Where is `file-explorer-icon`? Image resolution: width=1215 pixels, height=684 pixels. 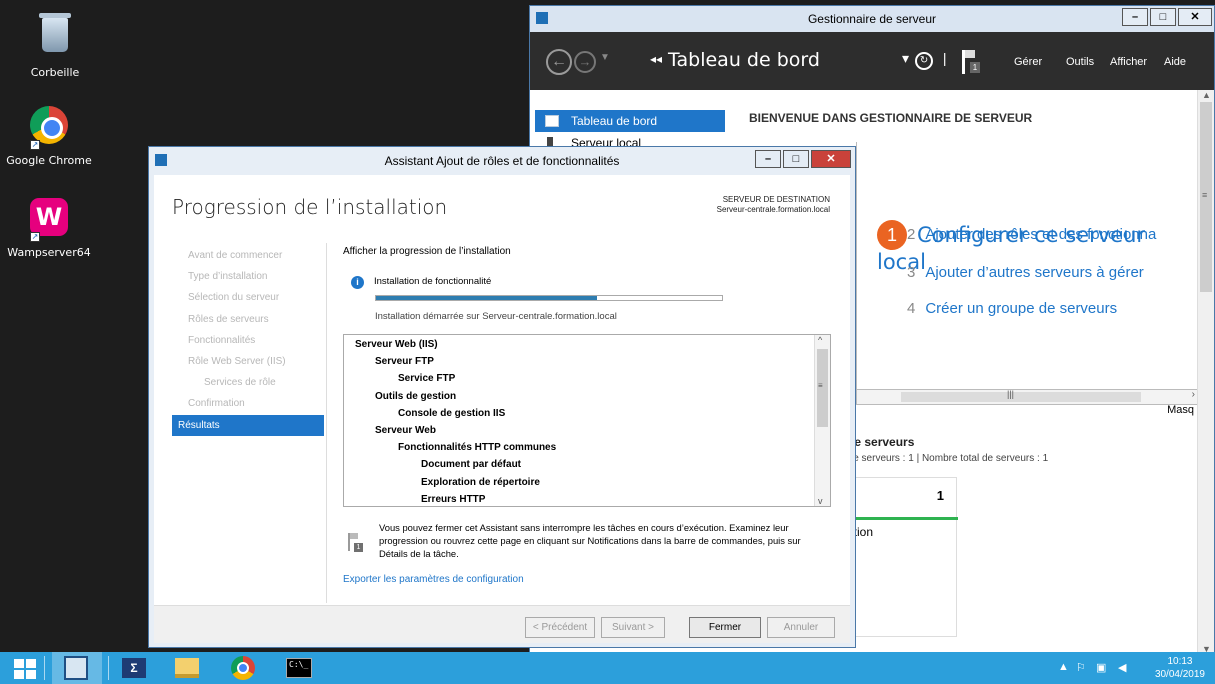
file-explorer-icon is located at coordinates (187, 668).